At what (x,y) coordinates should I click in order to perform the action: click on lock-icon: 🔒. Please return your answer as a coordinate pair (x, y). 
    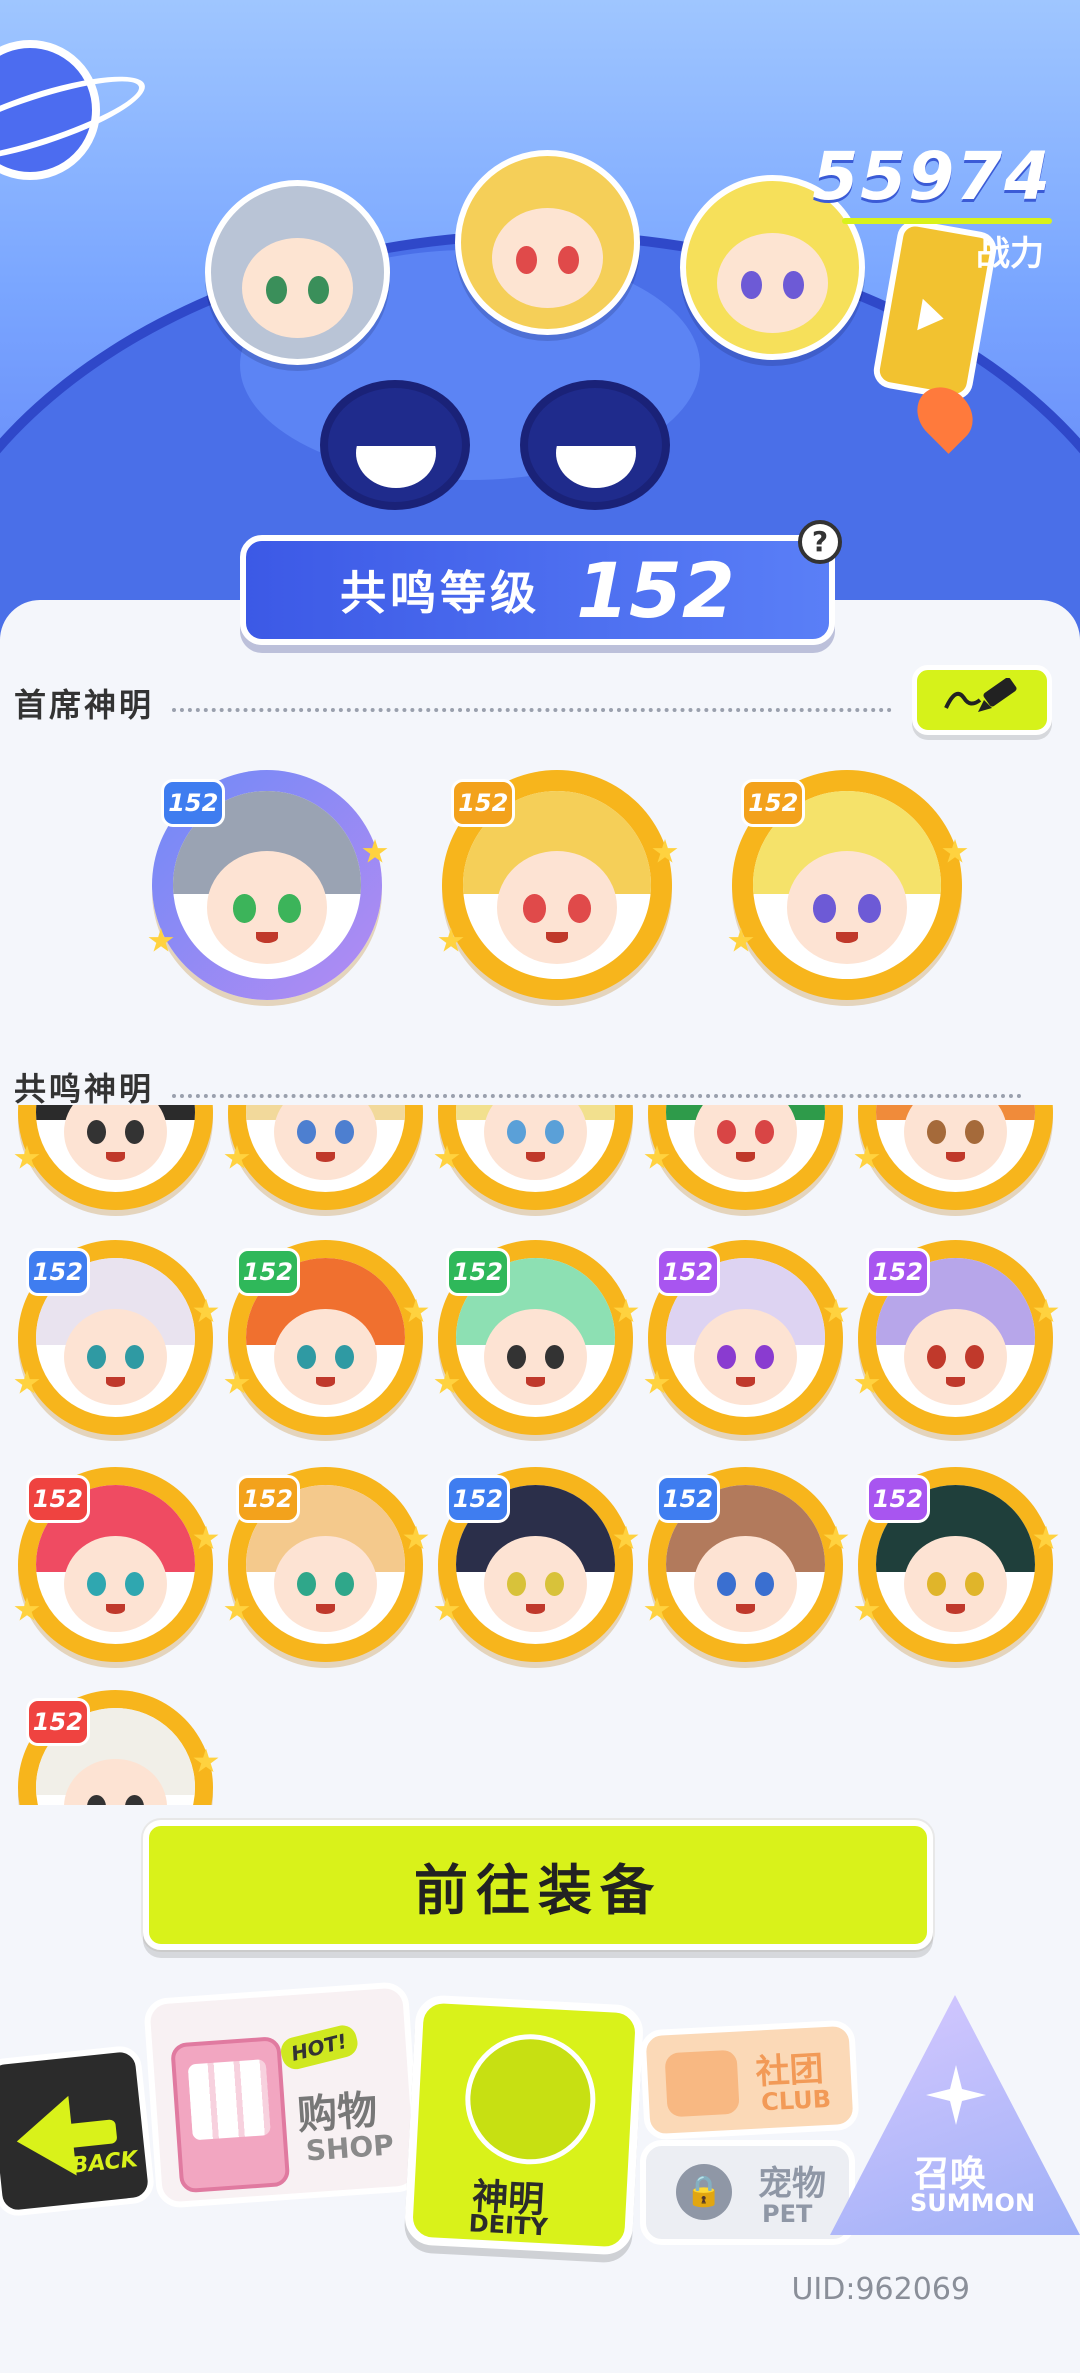
    Looking at the image, I should click on (704, 2192).